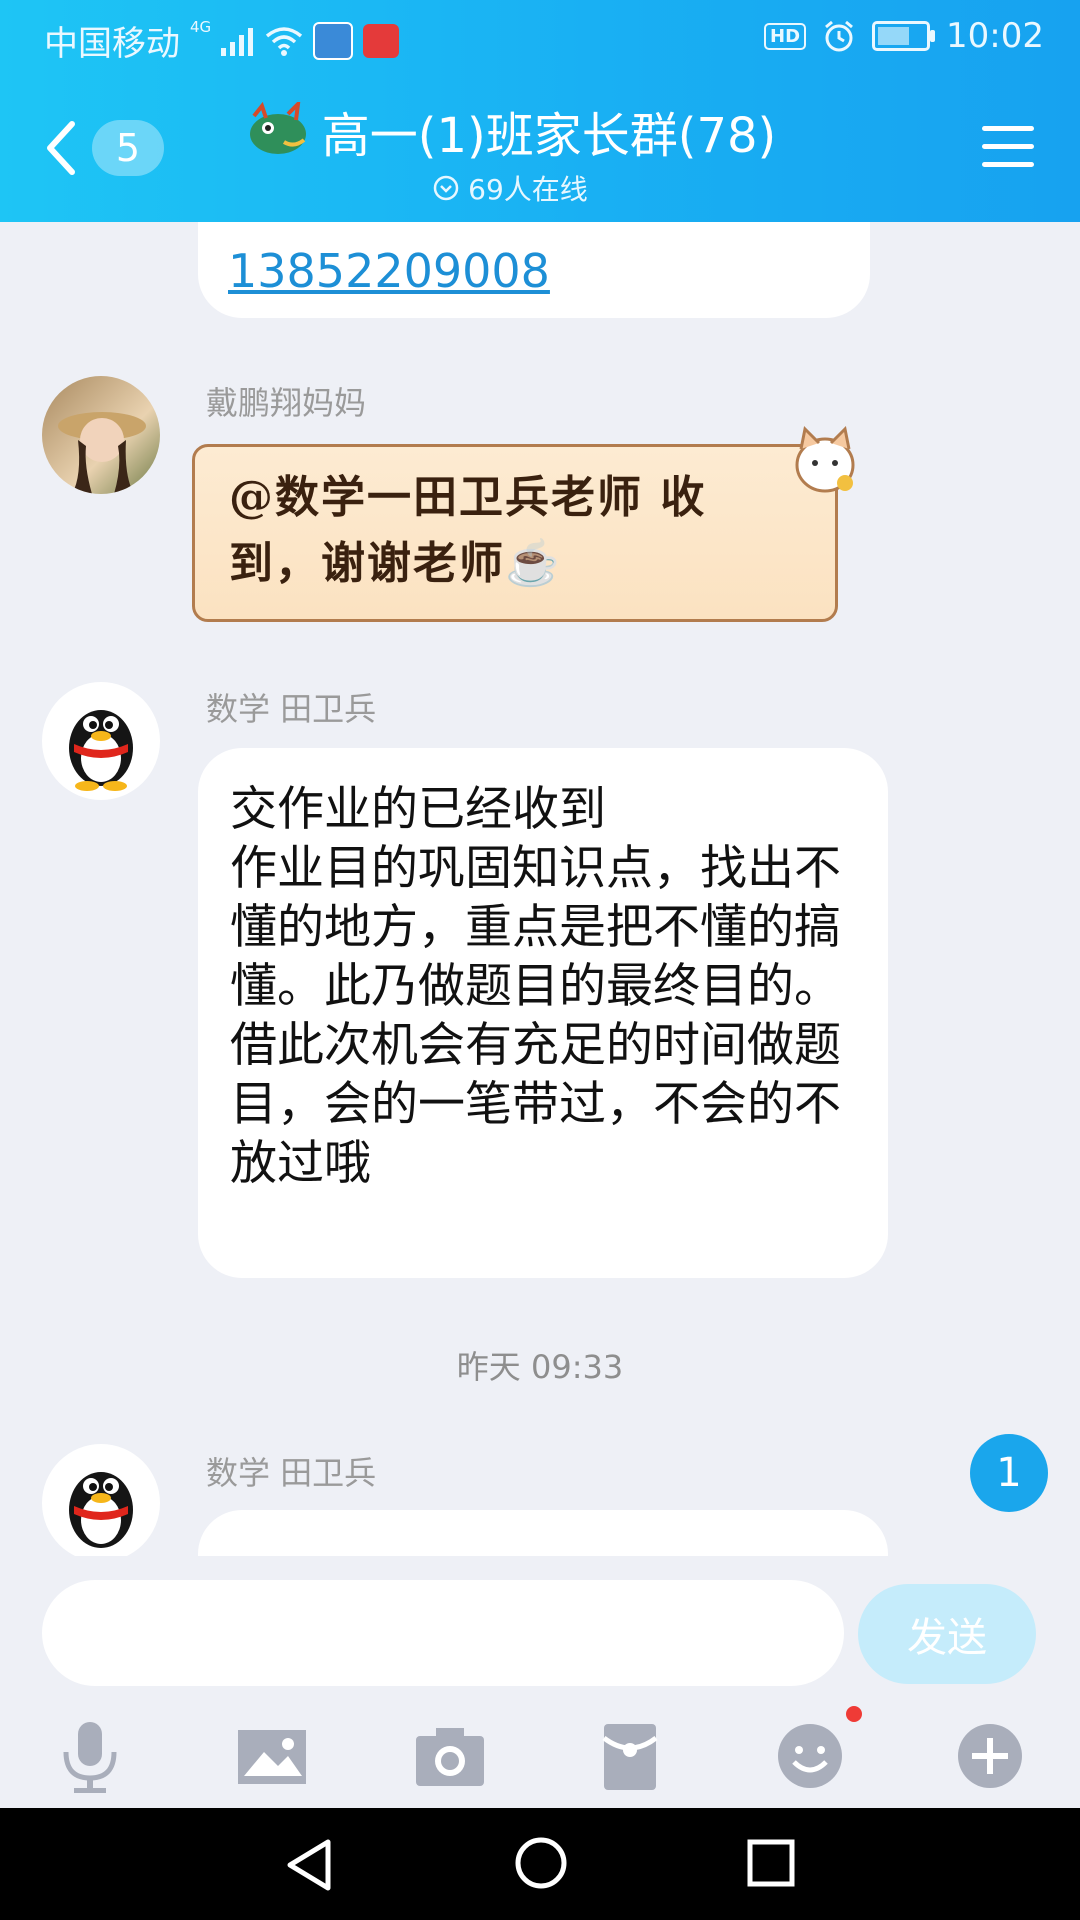 This screenshot has width=1080, height=1920. I want to click on clock: 10:02, so click(995, 36).